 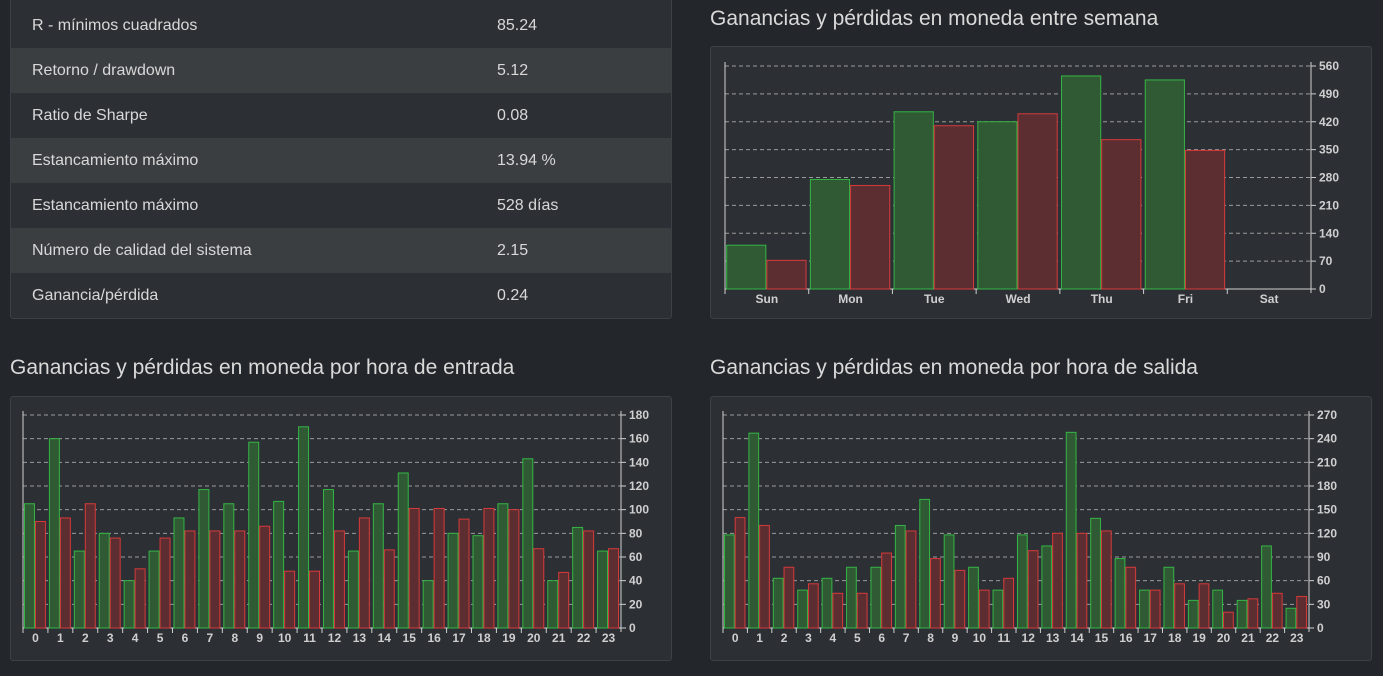 I want to click on x-tick-label: 16, so click(x=434, y=638).